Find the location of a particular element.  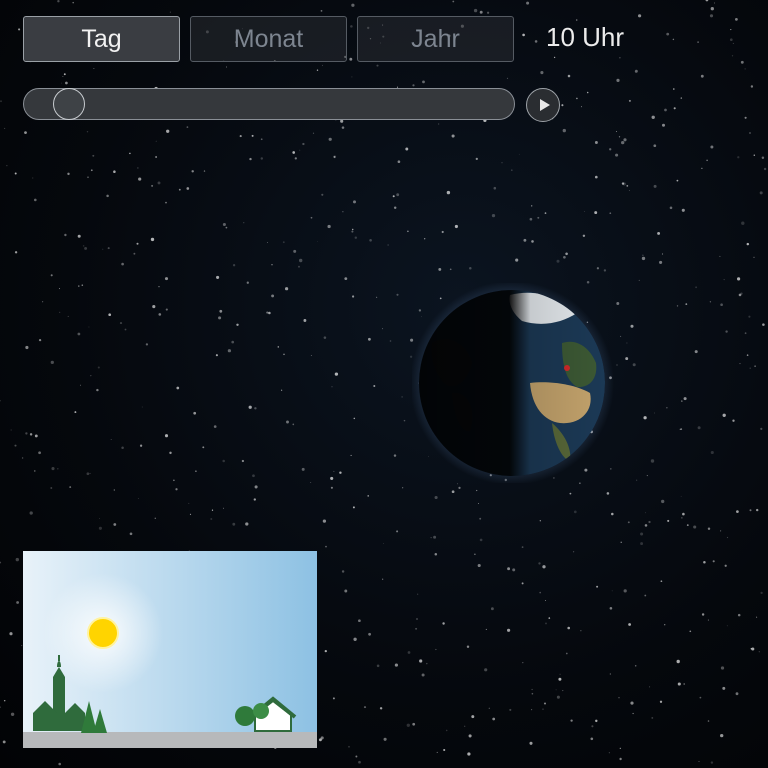

play-button is located at coordinates (543, 105).